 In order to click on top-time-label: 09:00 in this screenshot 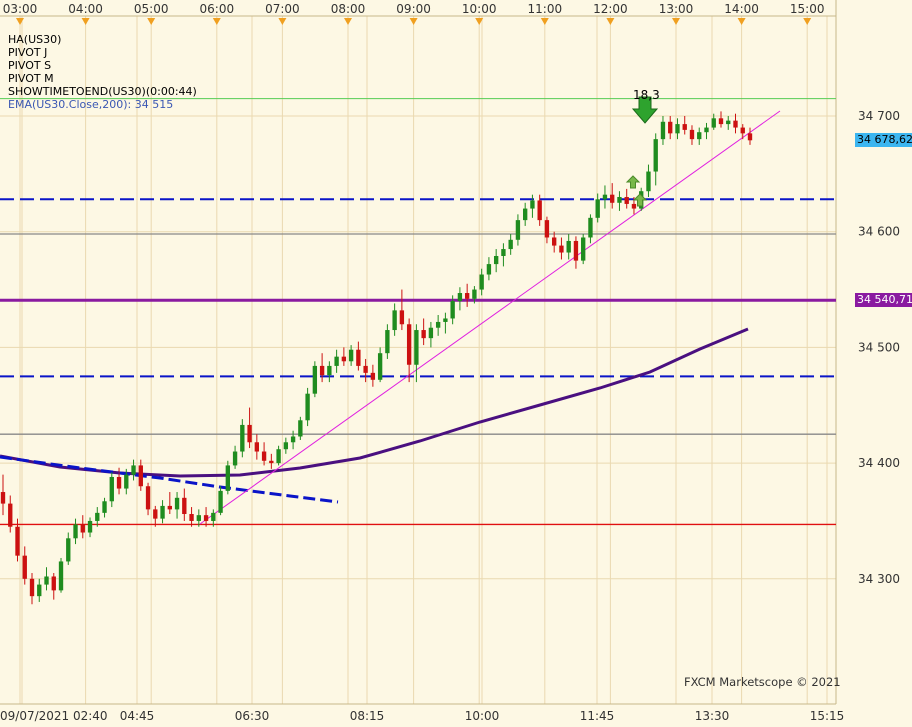, I will do `click(413, 9)`.